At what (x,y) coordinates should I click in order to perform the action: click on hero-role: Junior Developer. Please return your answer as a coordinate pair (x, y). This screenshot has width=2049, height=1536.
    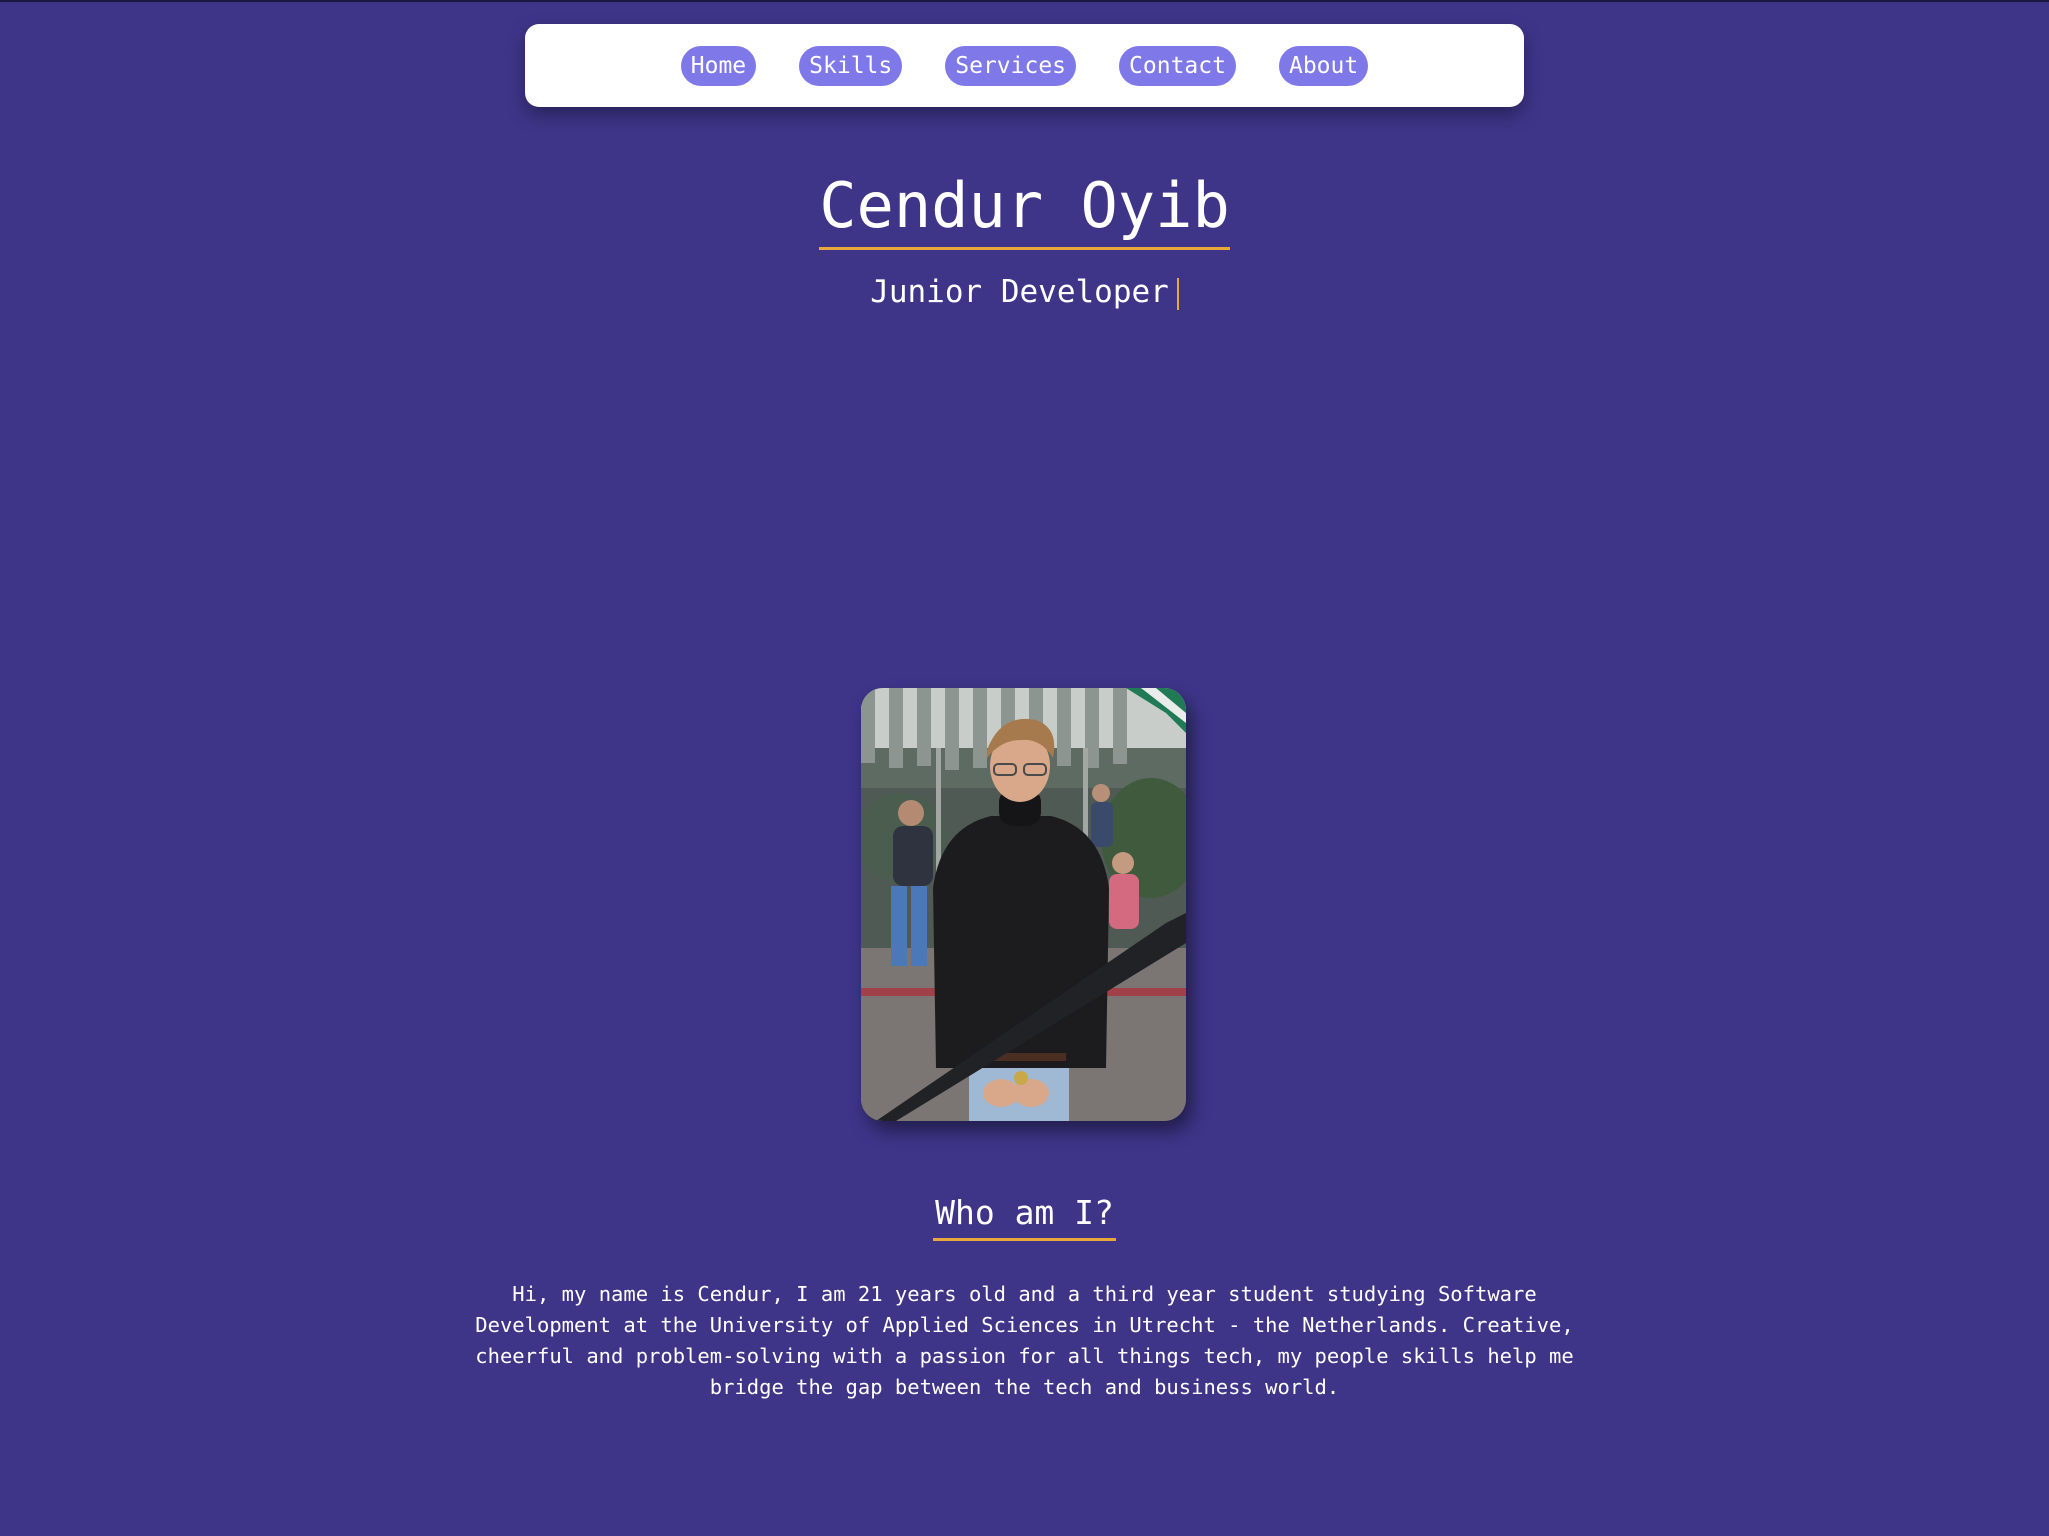
    Looking at the image, I should click on (1019, 292).